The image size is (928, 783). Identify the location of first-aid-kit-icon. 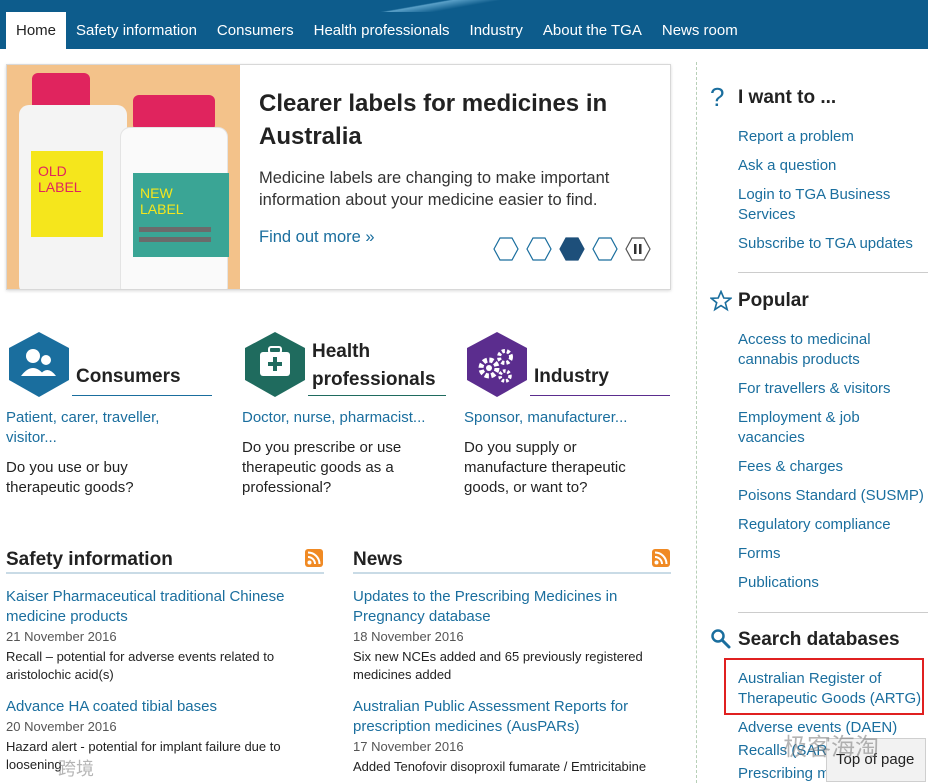
(275, 364).